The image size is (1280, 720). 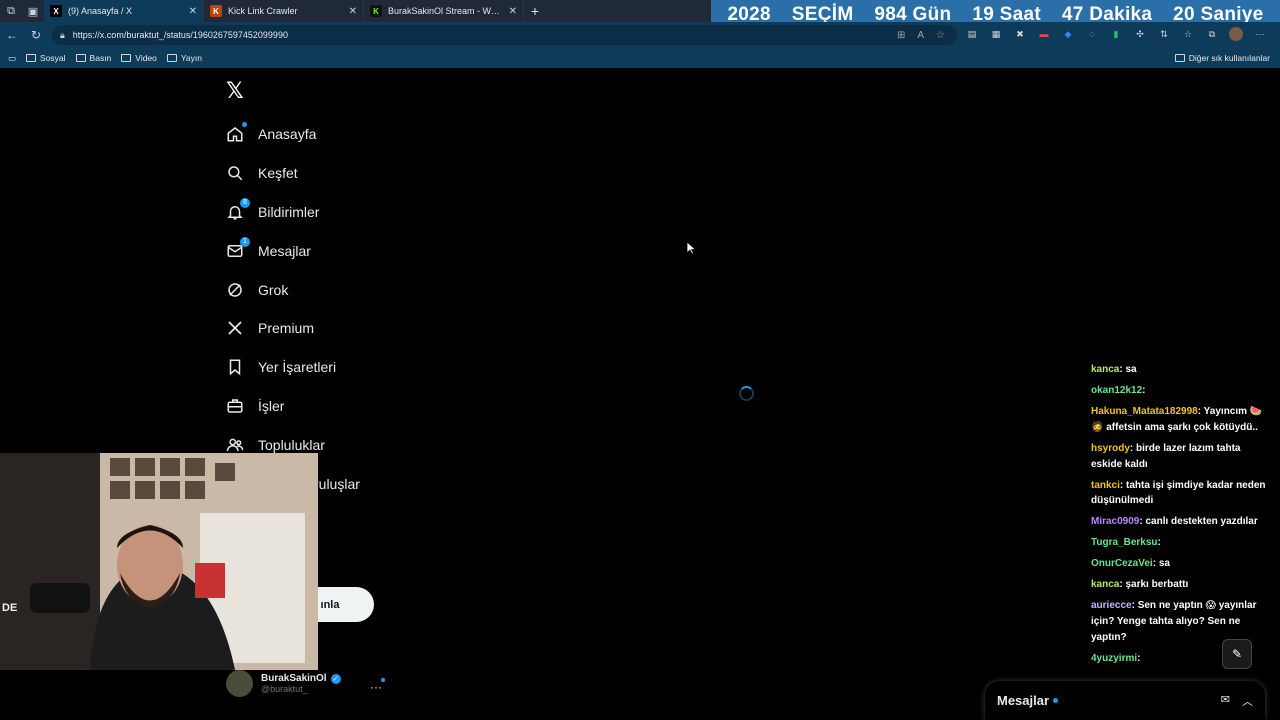 What do you see at coordinates (273, 289) in the screenshot?
I see `nav-label: Grok` at bounding box center [273, 289].